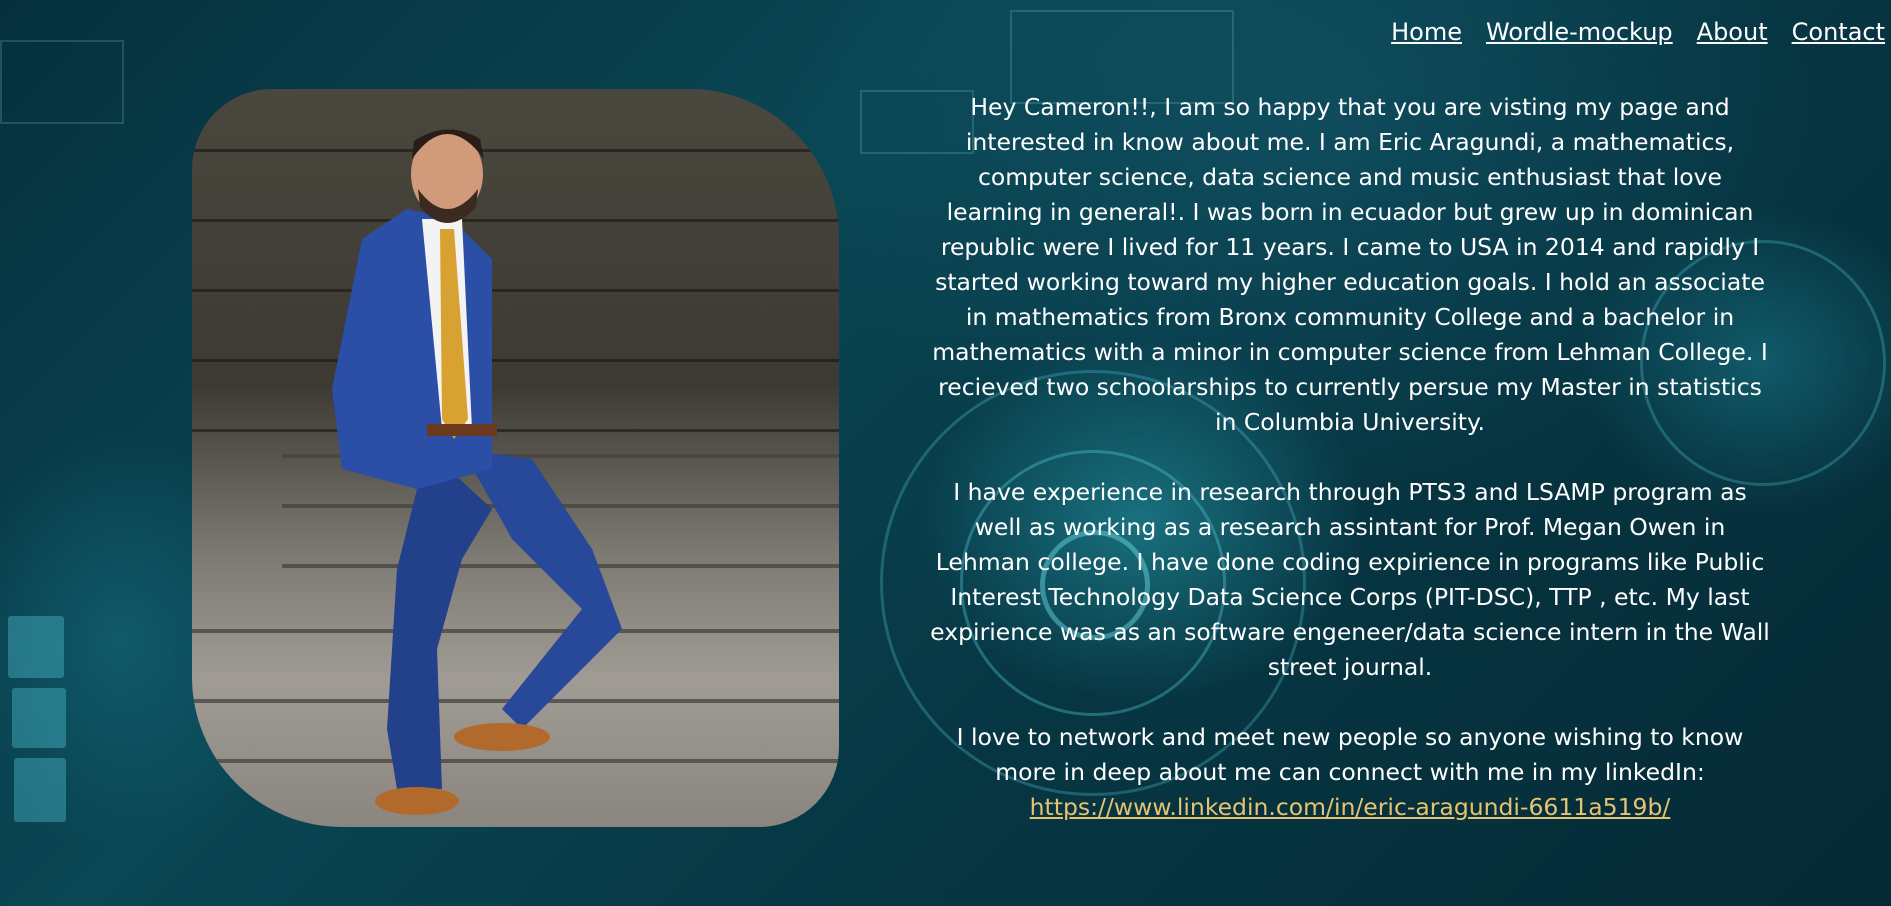 Image resolution: width=1891 pixels, height=906 pixels. Describe the element at coordinates (477, 472) in the screenshot. I see `person-figure` at that location.